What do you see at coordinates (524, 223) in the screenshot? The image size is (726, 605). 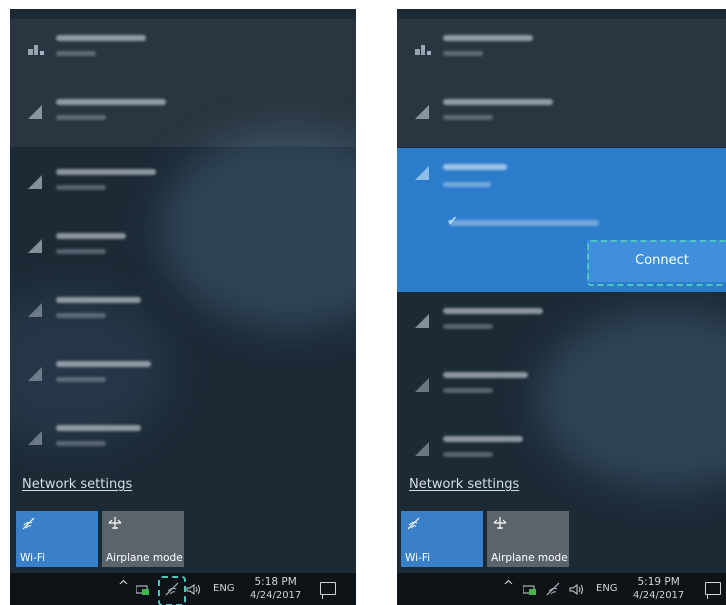 I see `connect-automatically-label` at bounding box center [524, 223].